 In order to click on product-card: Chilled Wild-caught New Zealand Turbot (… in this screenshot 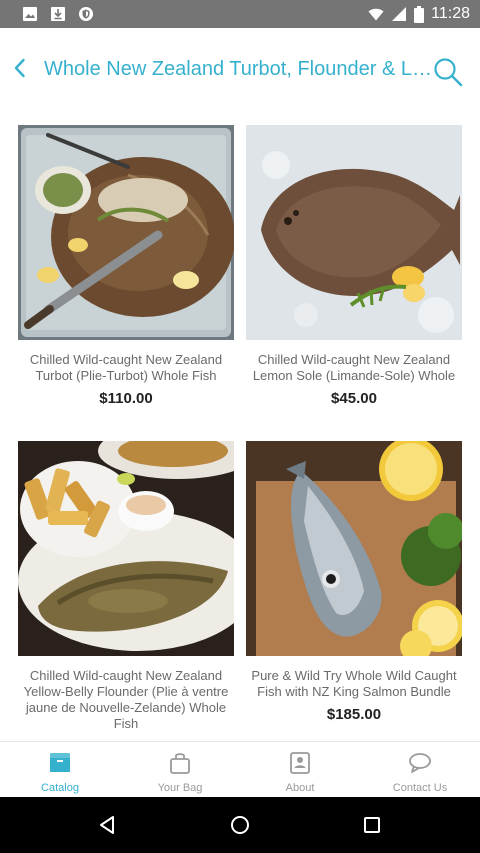, I will do `click(126, 266)`.